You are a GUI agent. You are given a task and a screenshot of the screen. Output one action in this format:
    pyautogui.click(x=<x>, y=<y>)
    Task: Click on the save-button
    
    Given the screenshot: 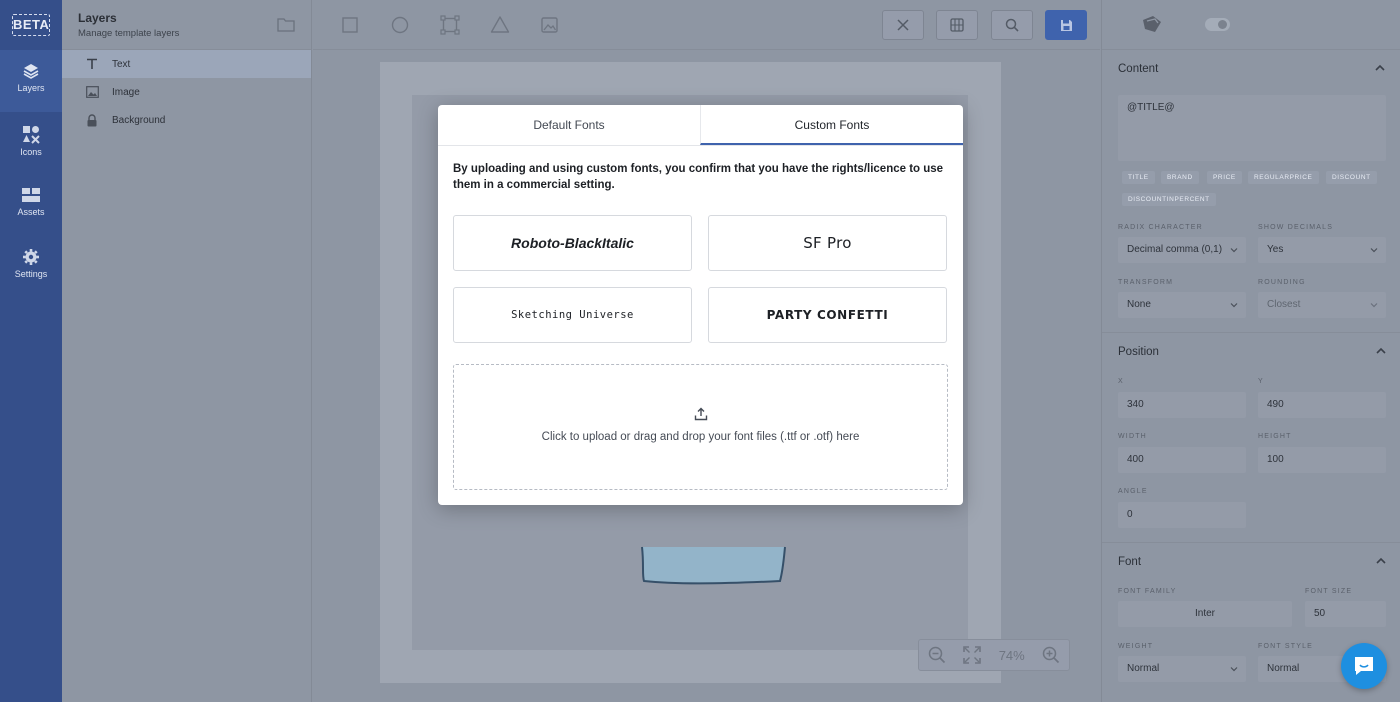 What is the action you would take?
    pyautogui.click(x=1066, y=25)
    